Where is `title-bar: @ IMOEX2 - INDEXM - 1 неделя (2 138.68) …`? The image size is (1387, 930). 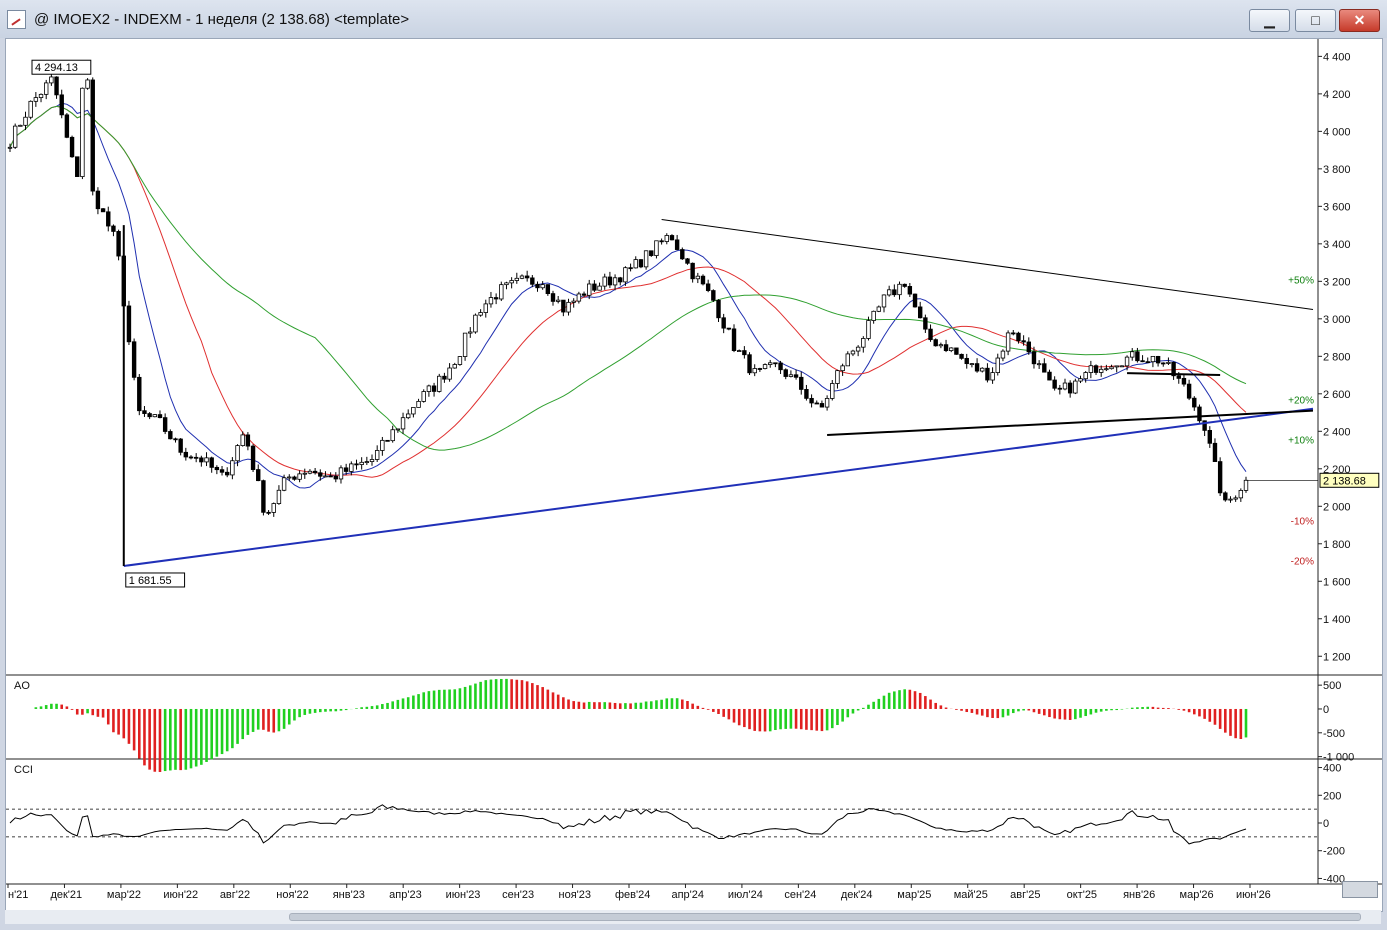
title-bar: @ IMOEX2 - INDEXM - 1 неделя (2 138.68) … is located at coordinates (693, 19).